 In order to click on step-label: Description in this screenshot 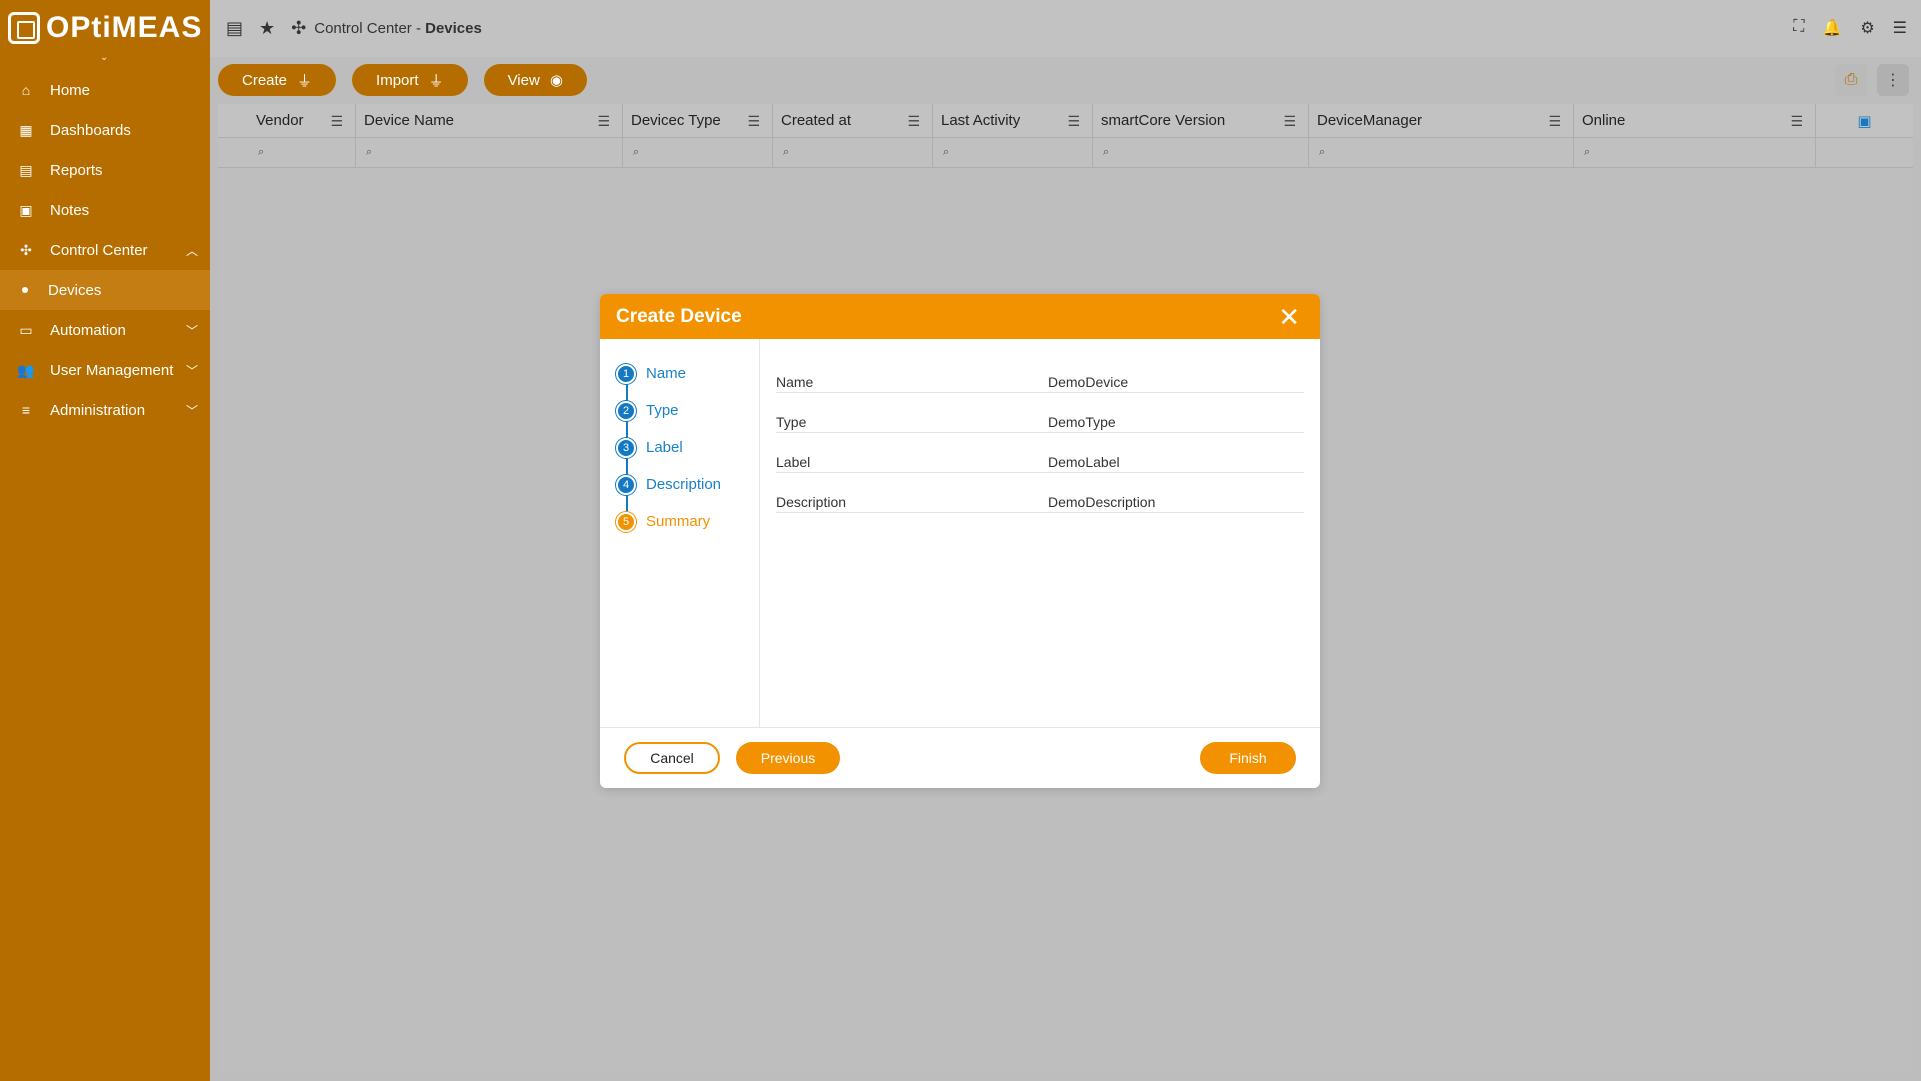, I will do `click(684, 484)`.